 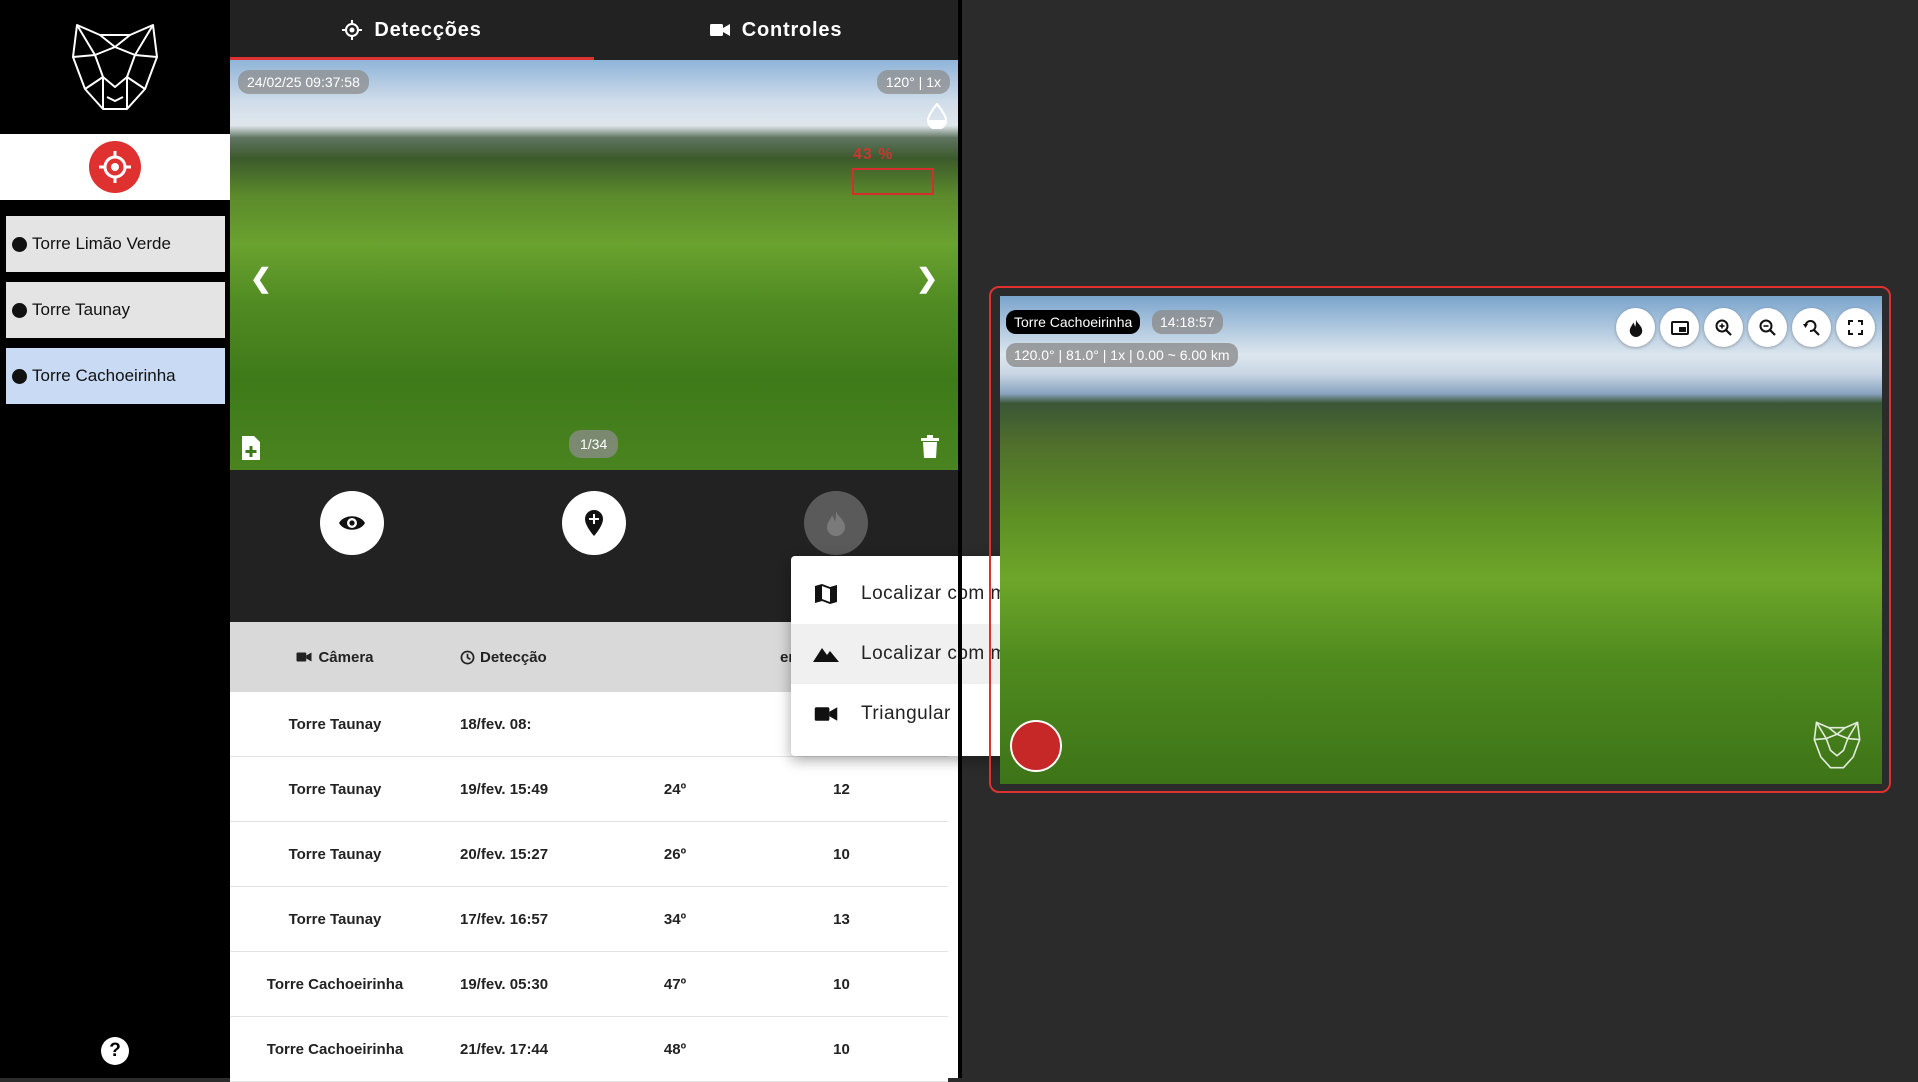 I want to click on view-button, so click(x=352, y=523).